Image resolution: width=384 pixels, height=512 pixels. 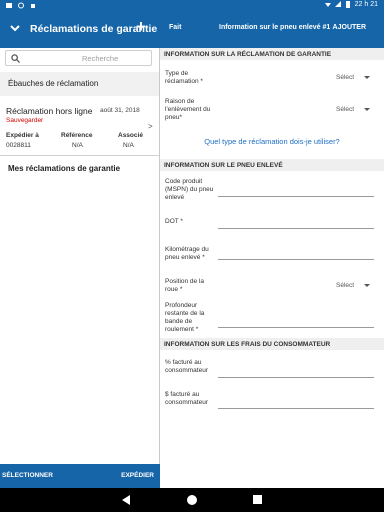 What do you see at coordinates (49, 111) in the screenshot?
I see `claim-name: Réclamation hors ligne` at bounding box center [49, 111].